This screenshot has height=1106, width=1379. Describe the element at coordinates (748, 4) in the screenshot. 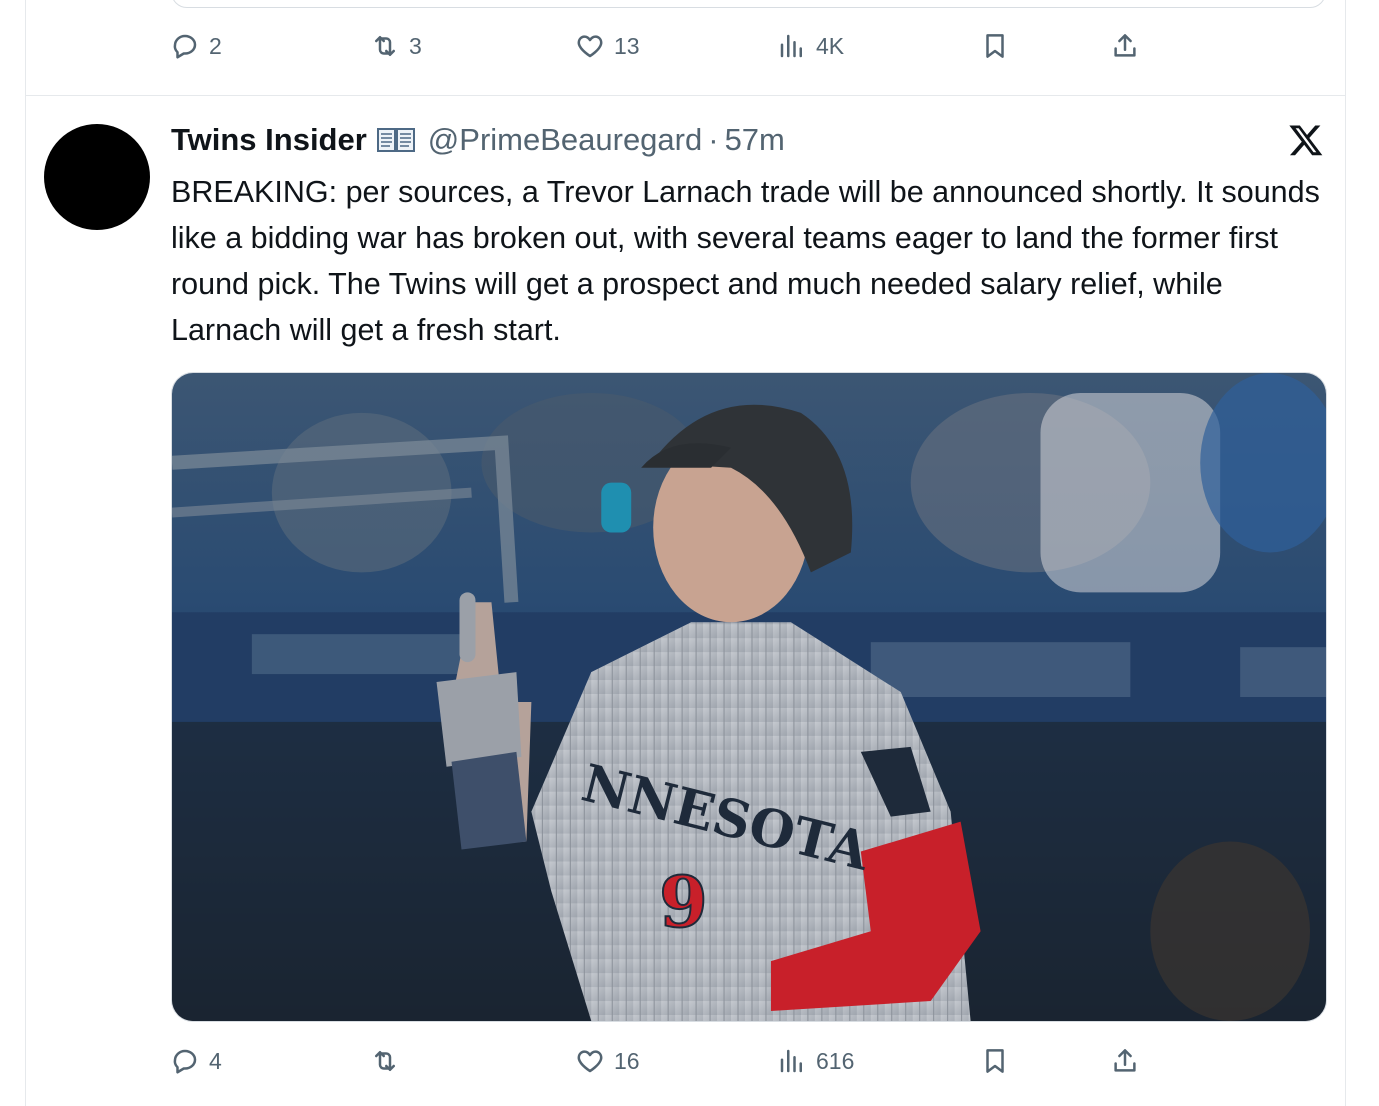

I see `quoted-tweet-card-edge` at that location.